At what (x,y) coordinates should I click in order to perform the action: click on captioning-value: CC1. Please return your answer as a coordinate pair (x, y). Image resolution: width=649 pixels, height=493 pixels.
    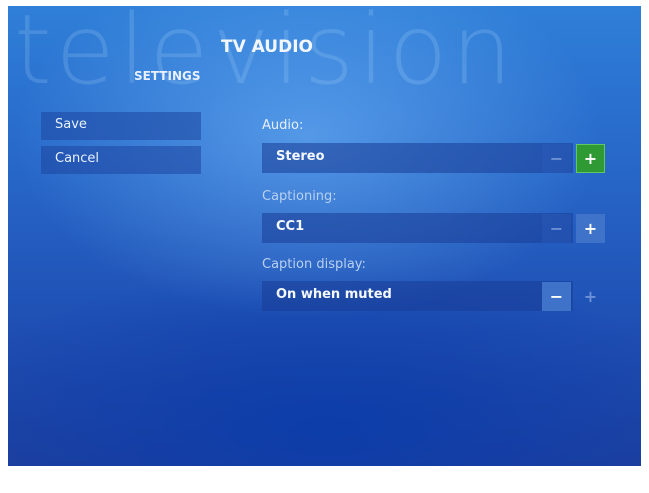
    Looking at the image, I should click on (417, 228).